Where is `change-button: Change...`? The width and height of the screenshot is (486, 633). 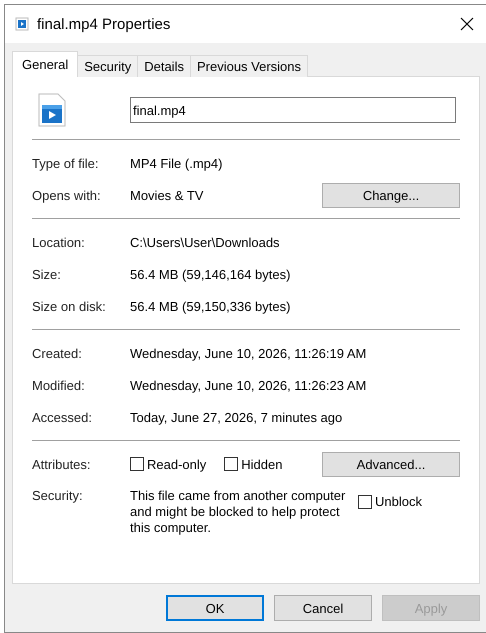
change-button: Change... is located at coordinates (391, 195).